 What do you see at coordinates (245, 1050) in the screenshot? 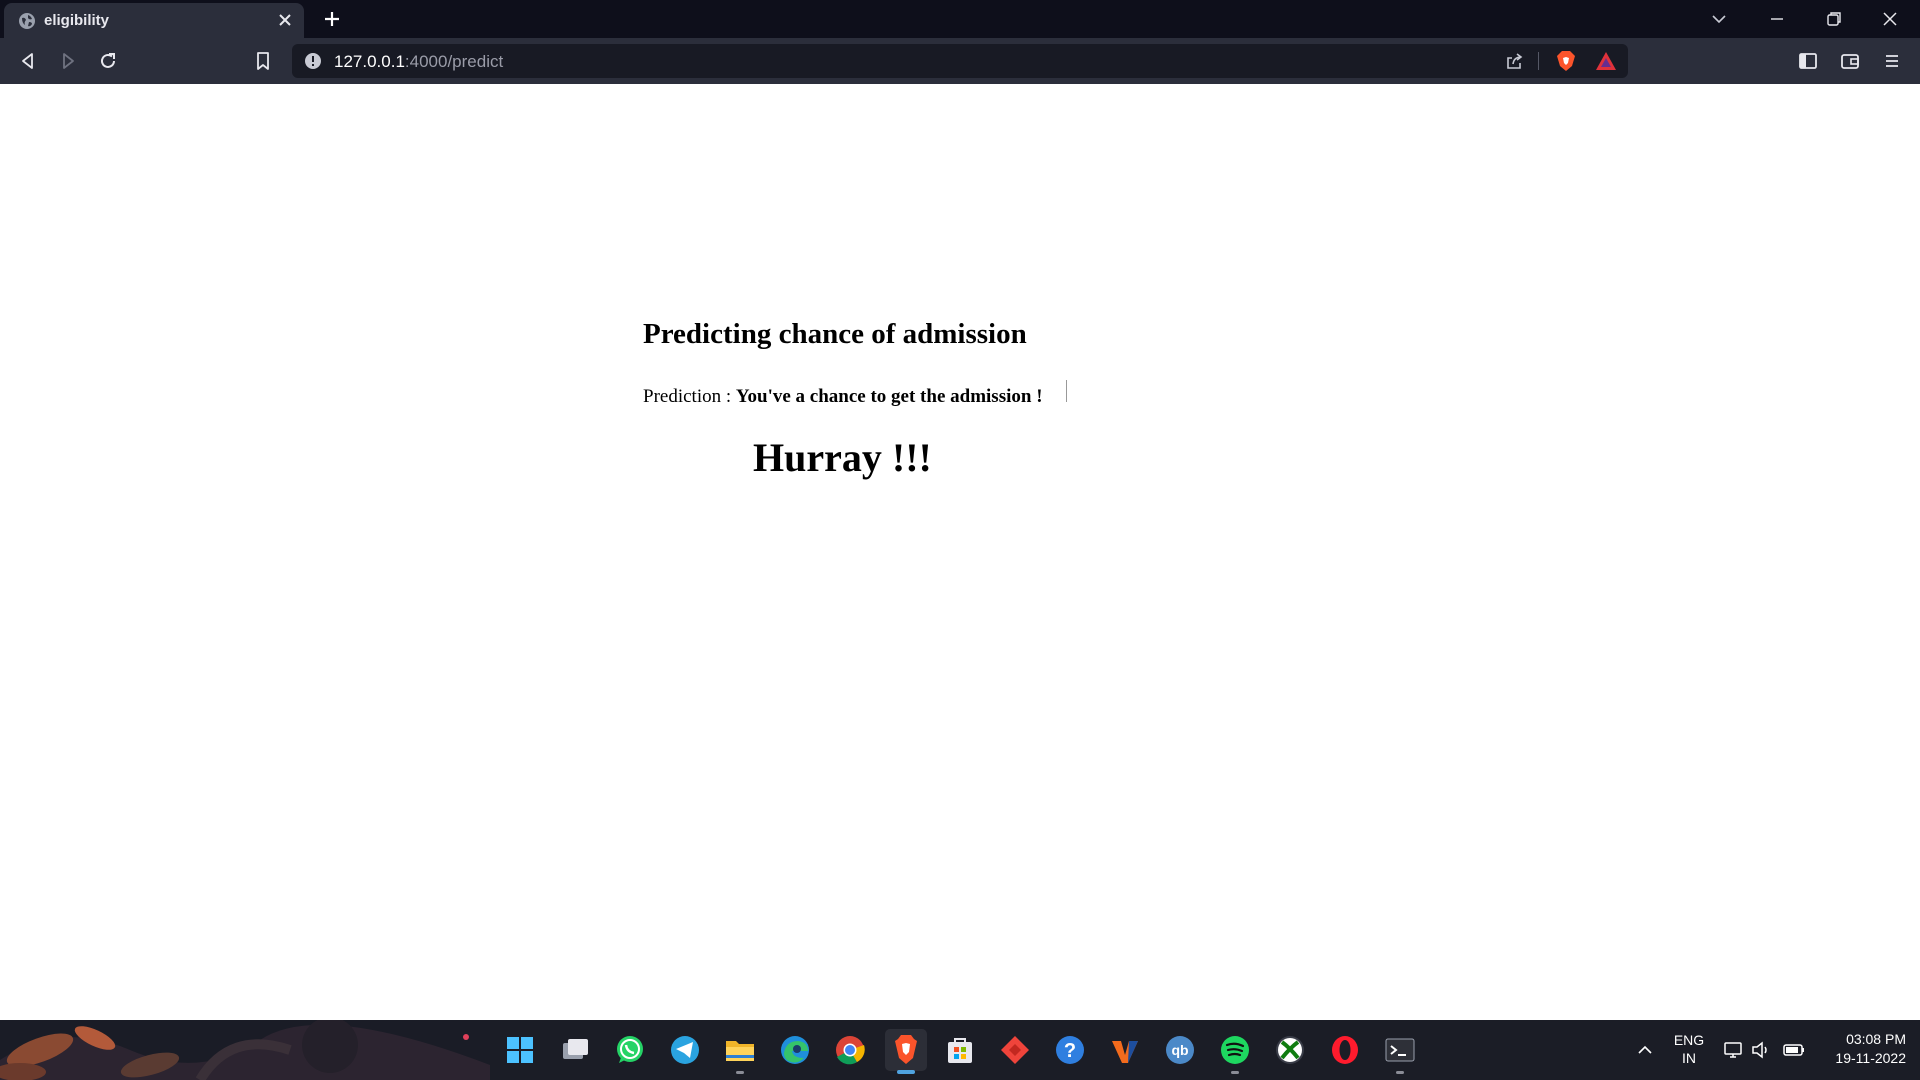
I see `wallpaper-peek` at bounding box center [245, 1050].